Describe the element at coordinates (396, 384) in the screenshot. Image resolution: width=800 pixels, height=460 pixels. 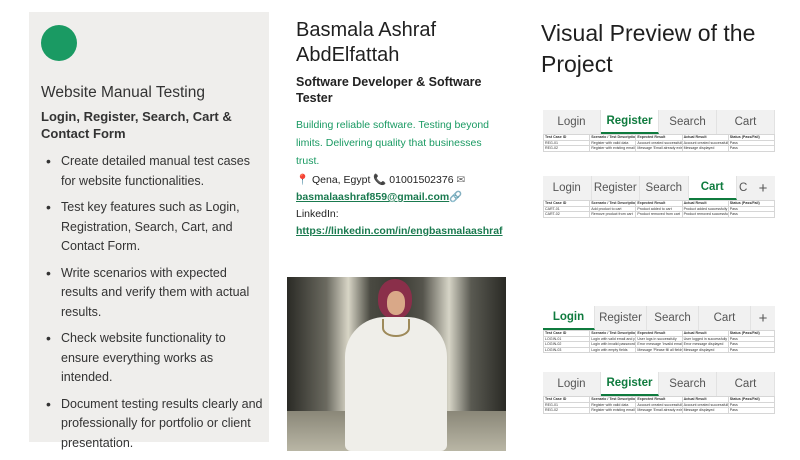
I see `photo-dress` at that location.